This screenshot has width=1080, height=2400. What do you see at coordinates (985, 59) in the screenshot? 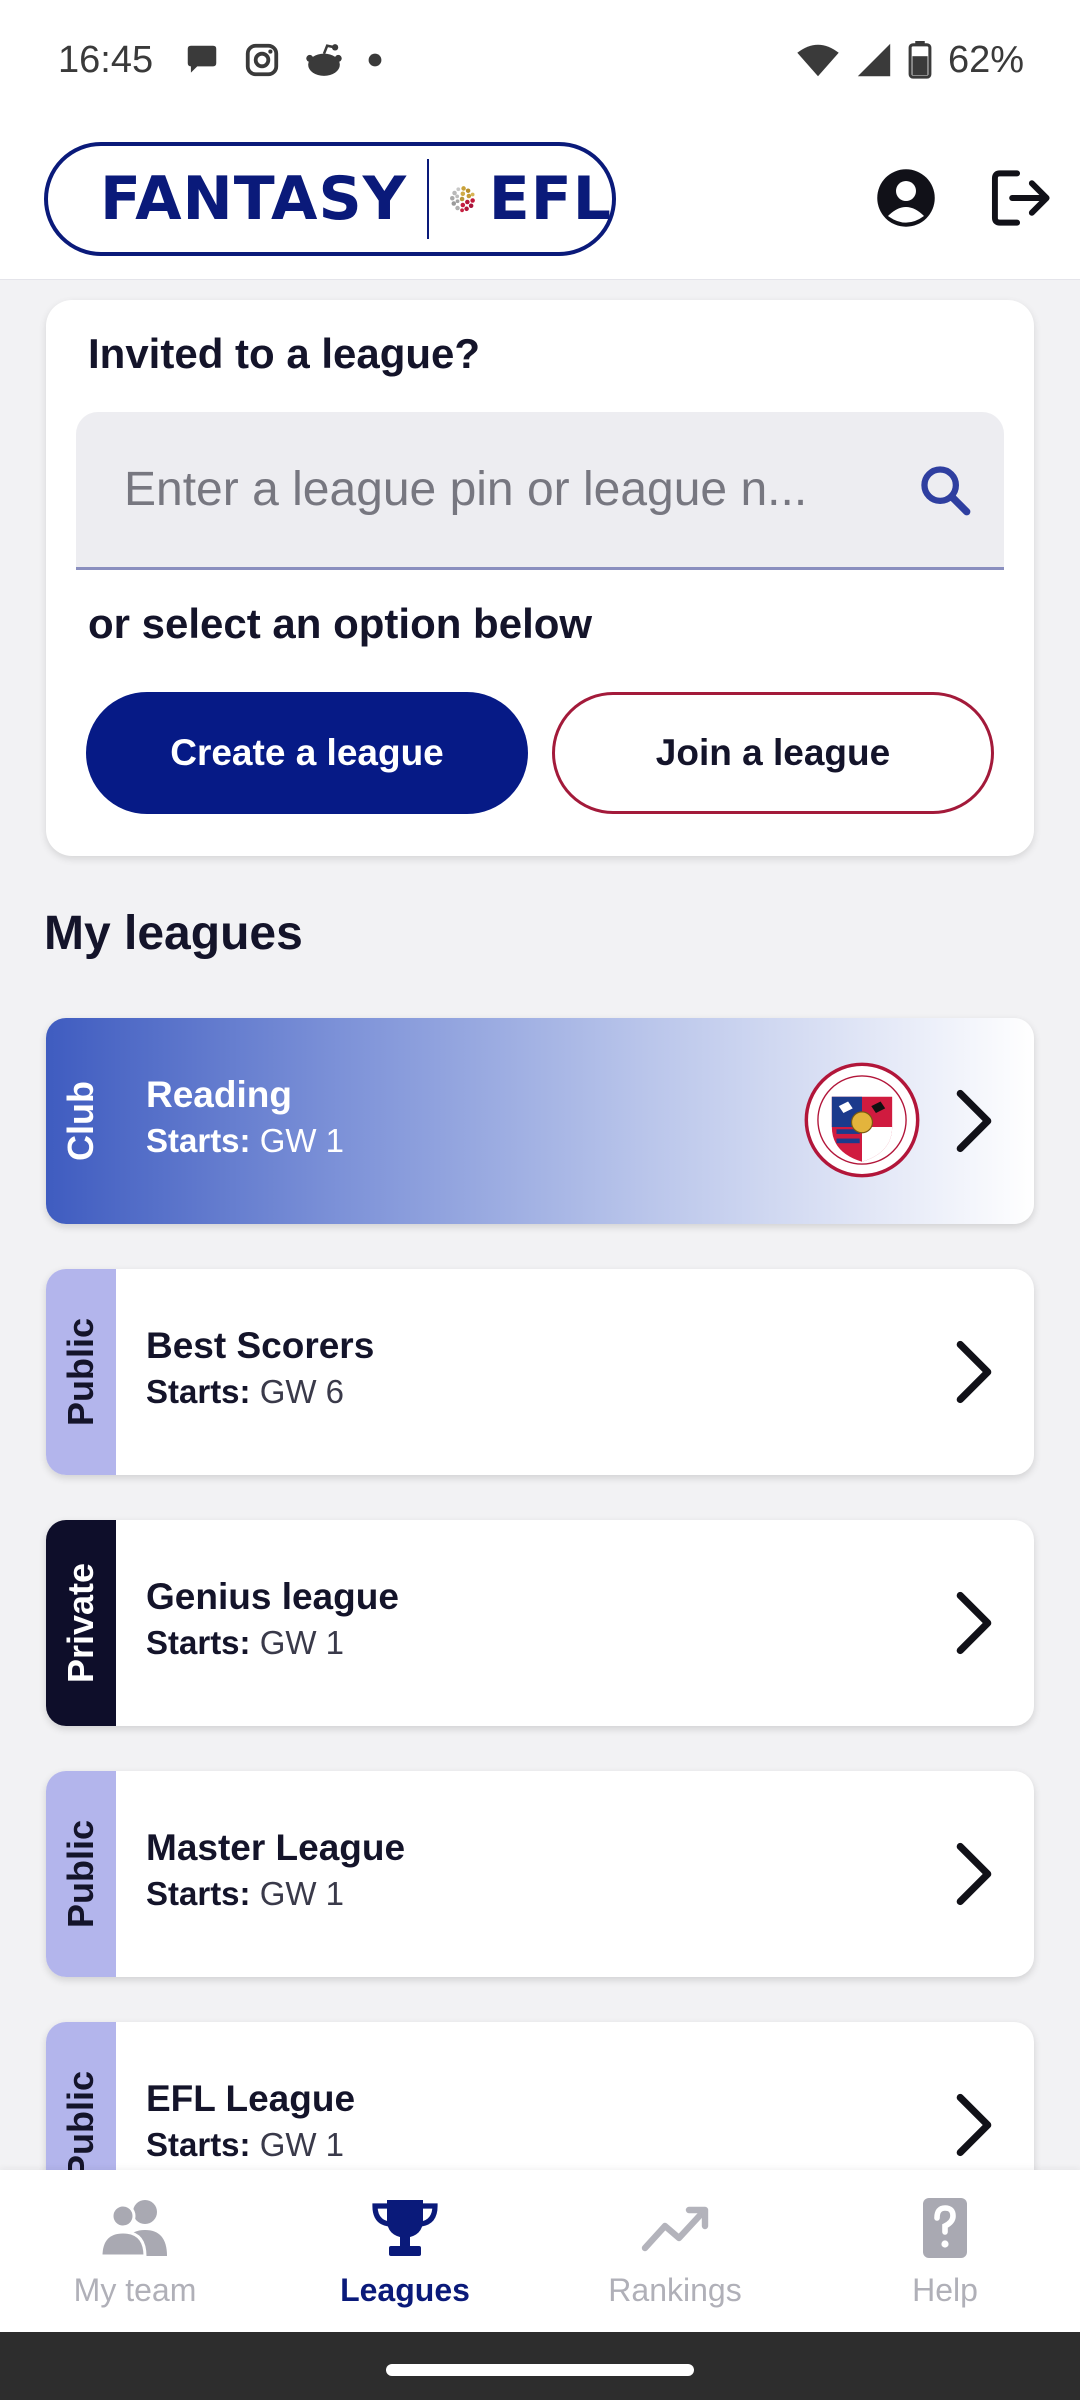
I see `battery-level: 62%` at bounding box center [985, 59].